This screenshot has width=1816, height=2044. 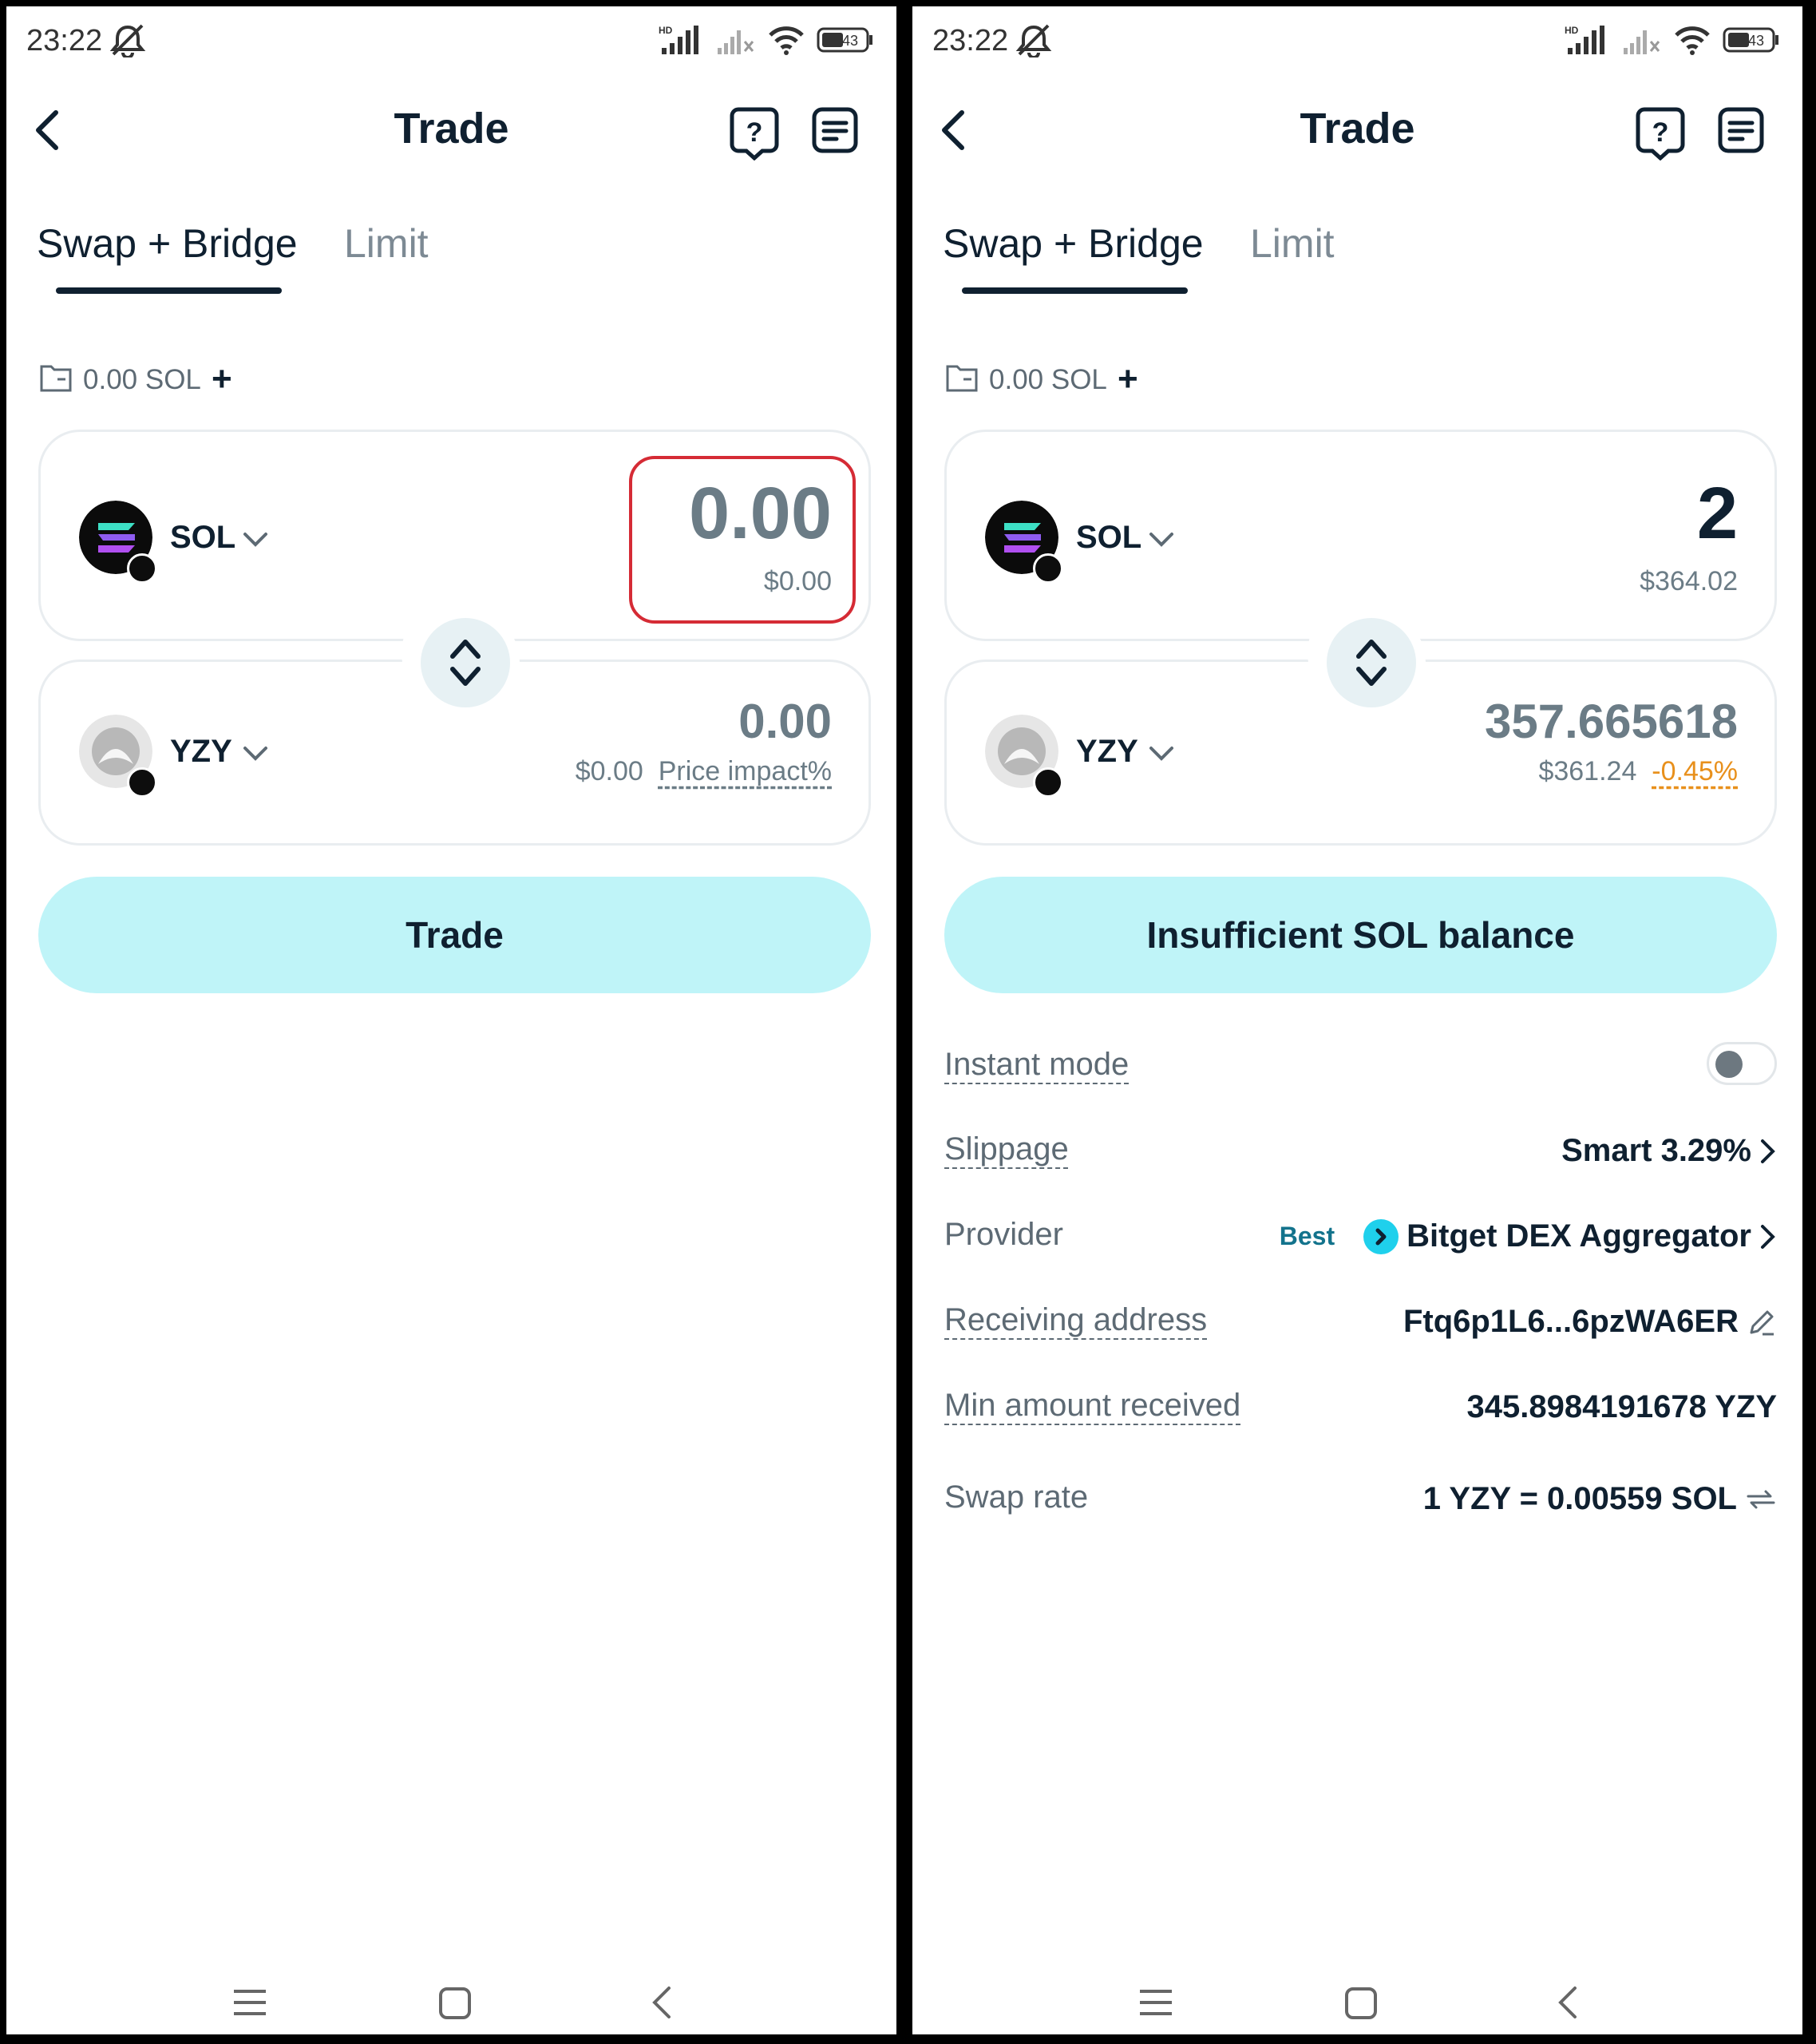 I want to click on min-amount-row: Min amount received 345.8984191678 YZY, so click(x=1360, y=1412).